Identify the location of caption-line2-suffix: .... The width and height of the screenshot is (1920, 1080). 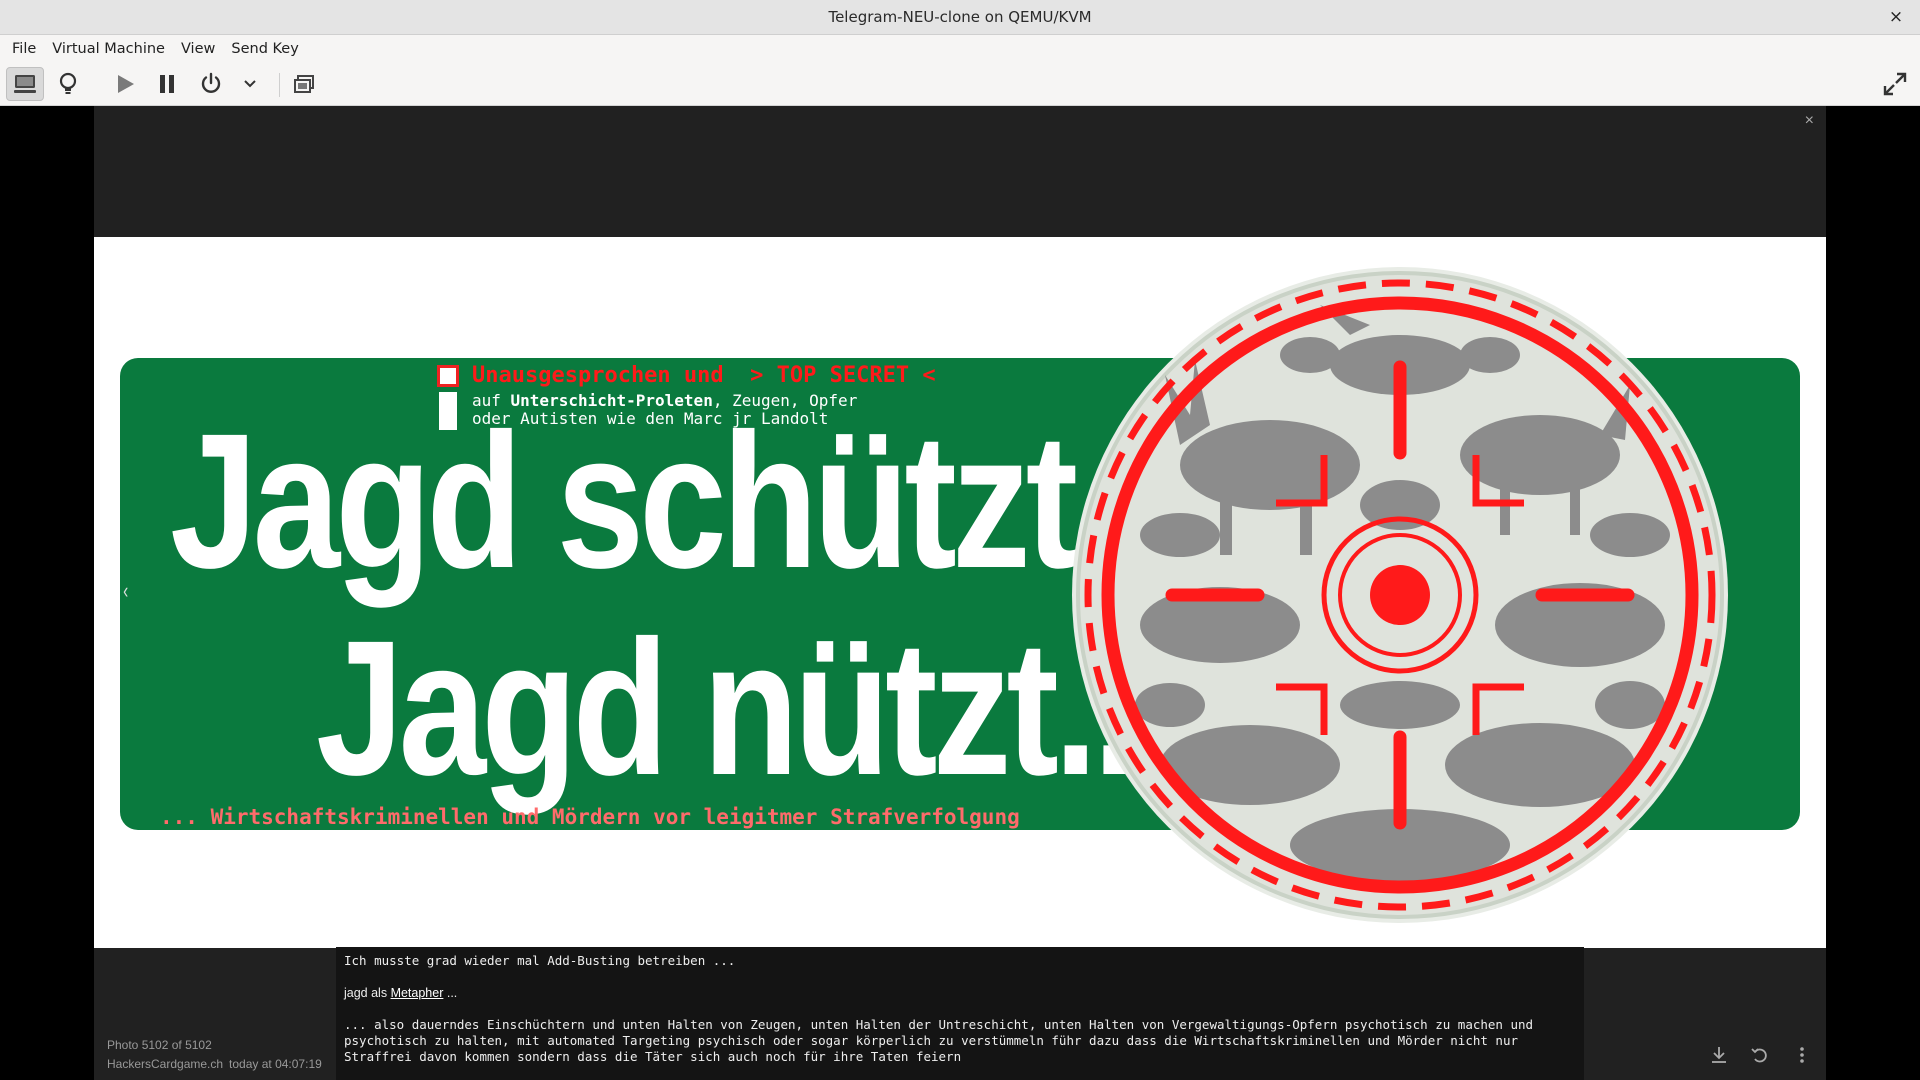
(450, 993).